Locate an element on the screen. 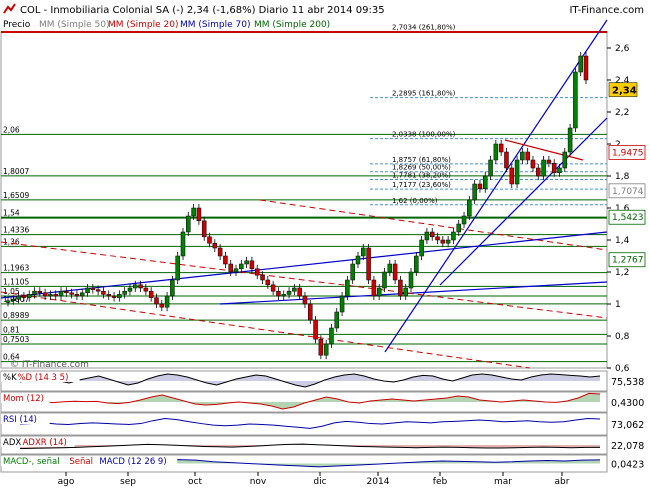 The width and height of the screenshot is (650, 490). support-level-label: 1,8007 is located at coordinates (16, 171).